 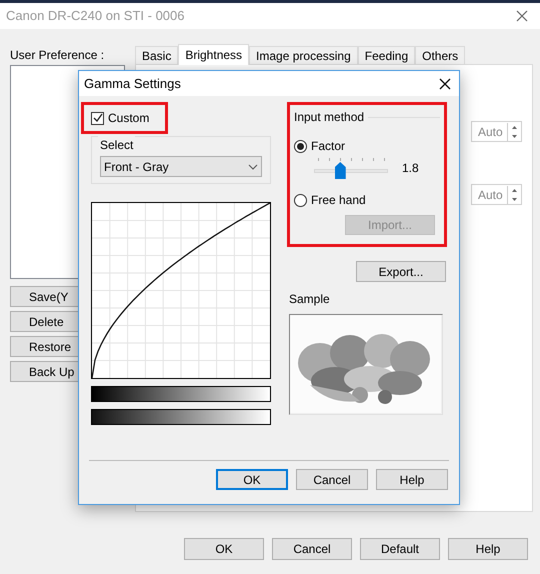 What do you see at coordinates (132, 83) in the screenshot?
I see `dialog-title: Gamma Settings` at bounding box center [132, 83].